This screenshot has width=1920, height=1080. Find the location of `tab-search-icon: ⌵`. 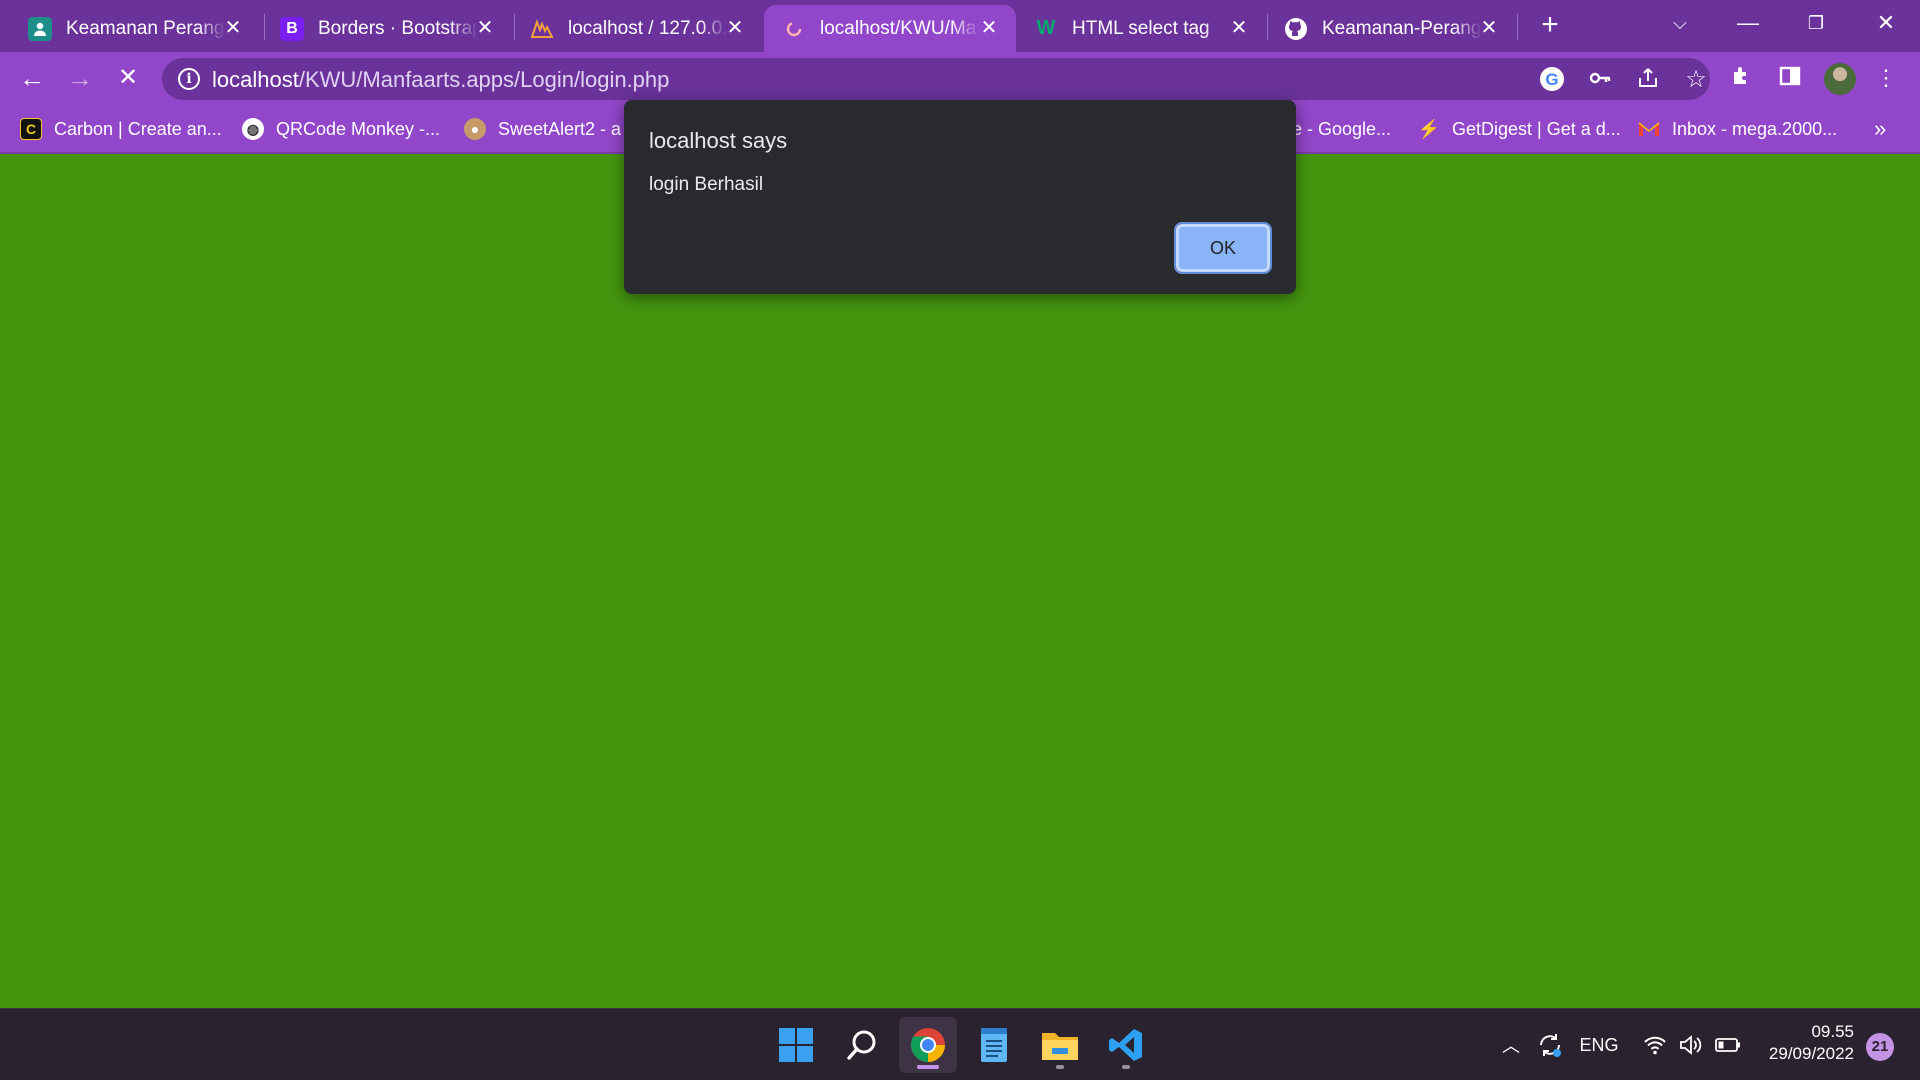

tab-search-icon: ⌵ is located at coordinates (1680, 23).